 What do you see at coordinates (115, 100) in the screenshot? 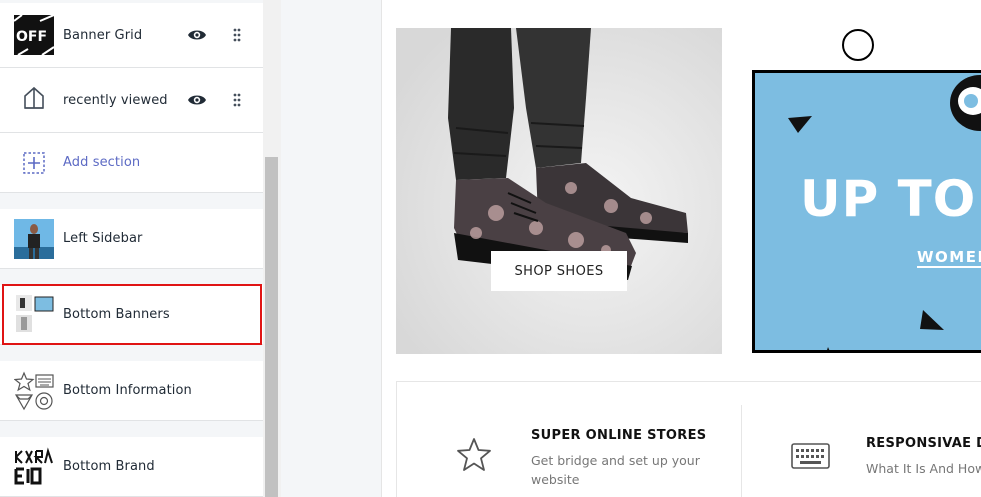
I see `section-label: recently viewed` at bounding box center [115, 100].